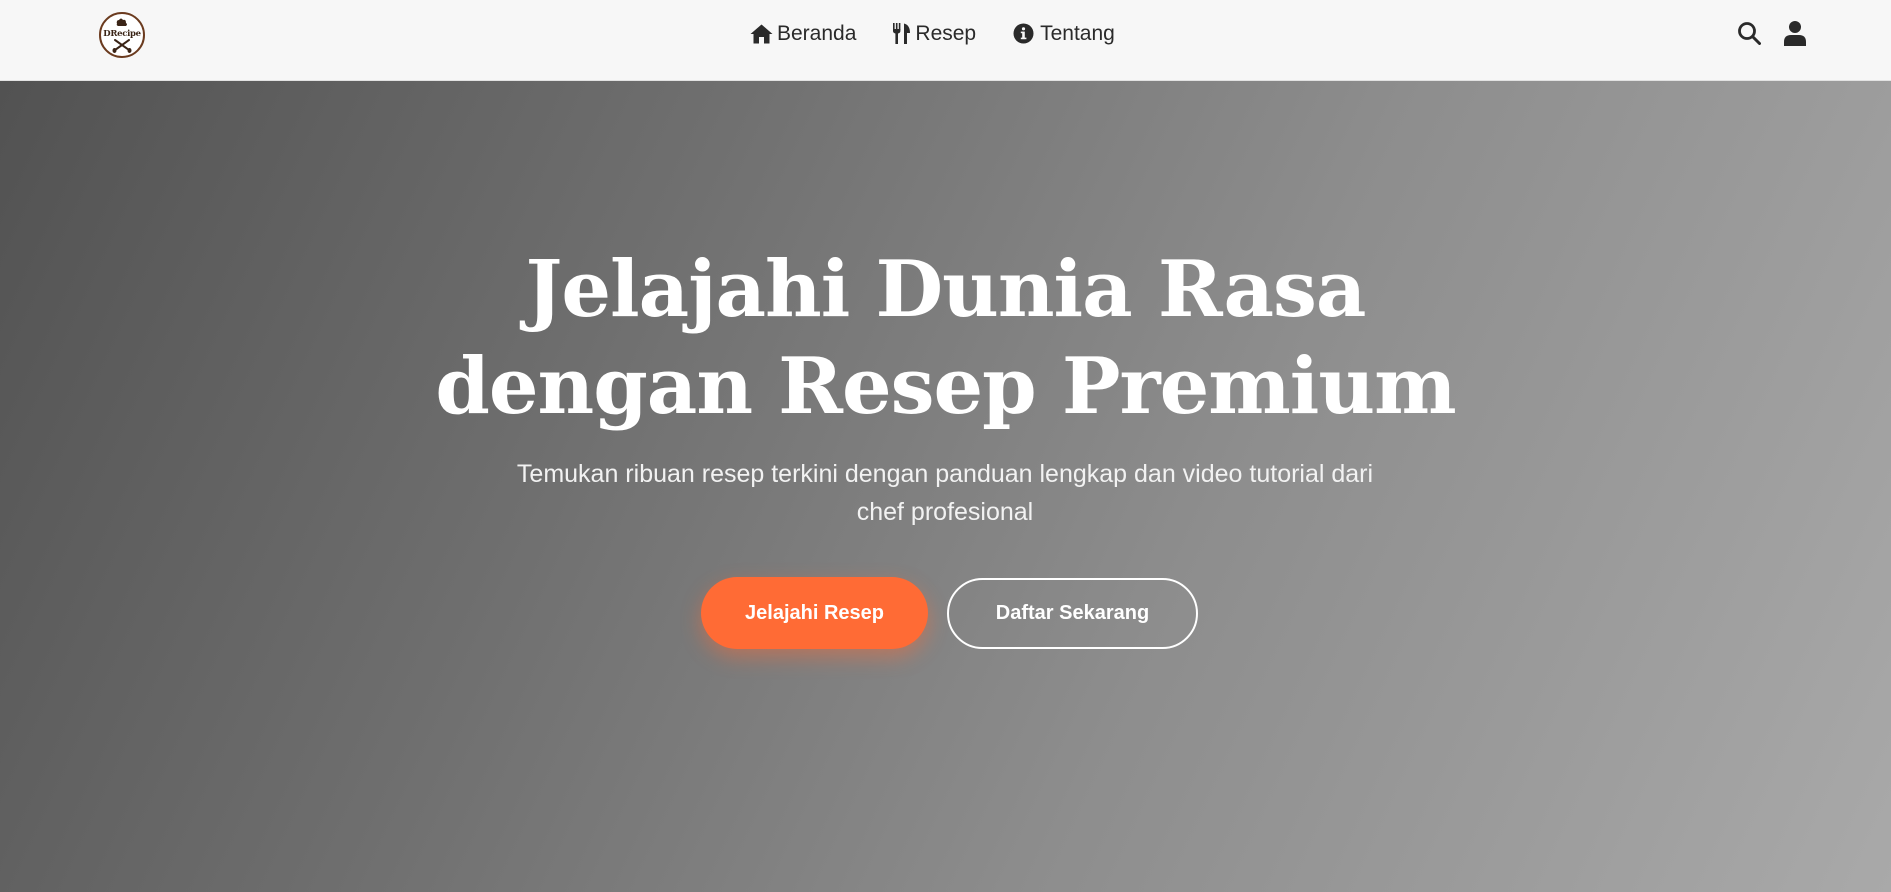  Describe the element at coordinates (946, 33) in the screenshot. I see `nav-label-resep: Resep` at that location.